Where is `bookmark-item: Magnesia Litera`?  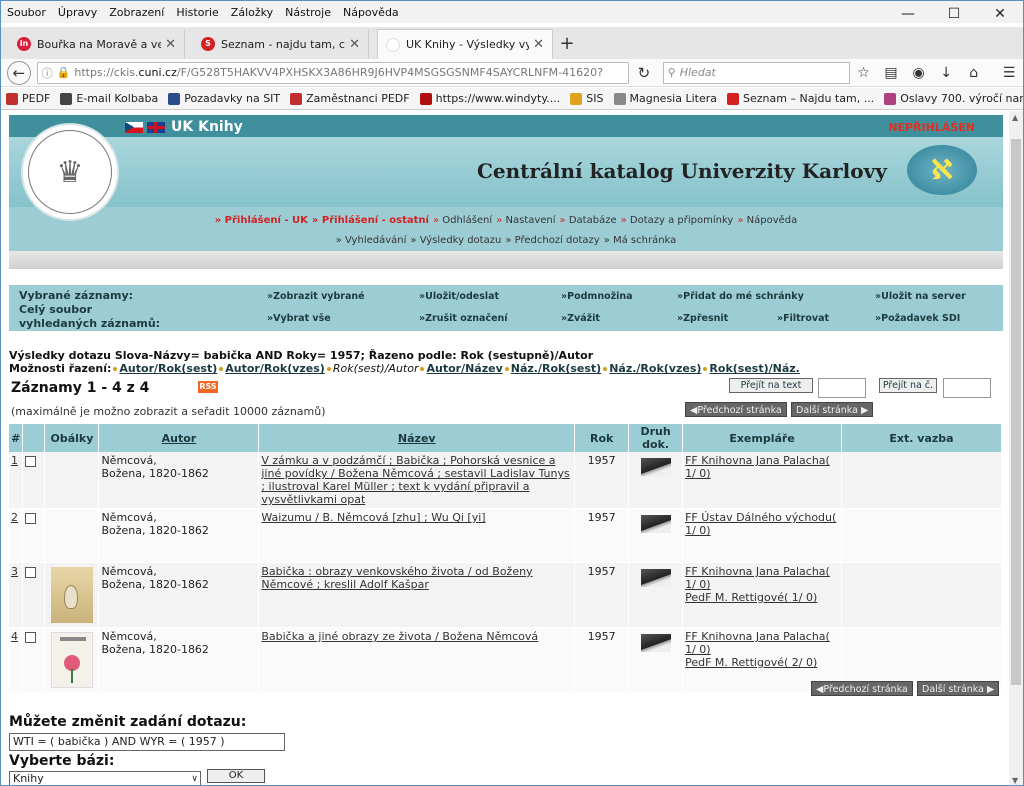 bookmark-item: Magnesia Litera is located at coordinates (666, 98).